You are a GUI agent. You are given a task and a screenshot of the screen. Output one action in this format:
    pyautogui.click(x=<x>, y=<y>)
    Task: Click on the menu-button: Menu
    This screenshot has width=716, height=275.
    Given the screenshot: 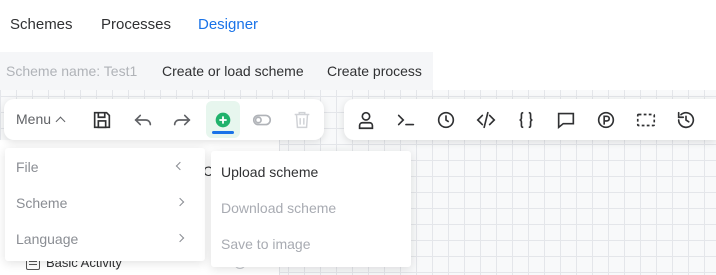 What is the action you would take?
    pyautogui.click(x=41, y=119)
    